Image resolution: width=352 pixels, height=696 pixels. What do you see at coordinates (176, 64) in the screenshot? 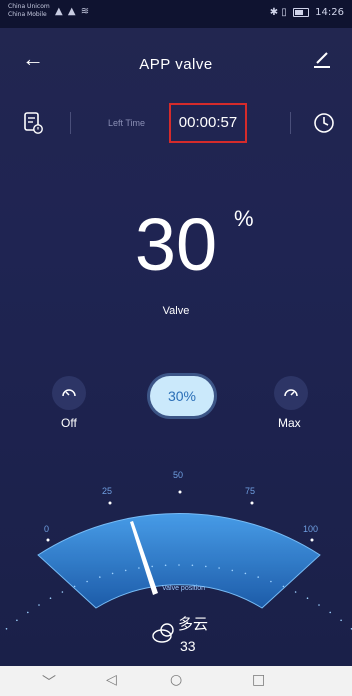
I see `page-title: APP valve` at bounding box center [176, 64].